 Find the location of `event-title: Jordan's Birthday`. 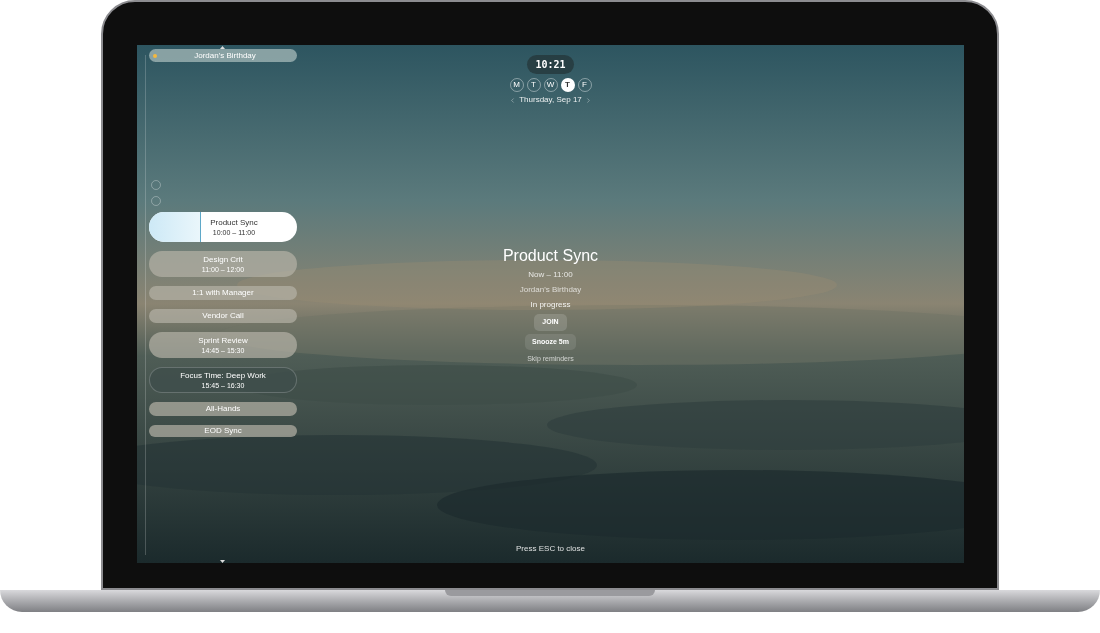

event-title: Jordan's Birthday is located at coordinates (225, 55).